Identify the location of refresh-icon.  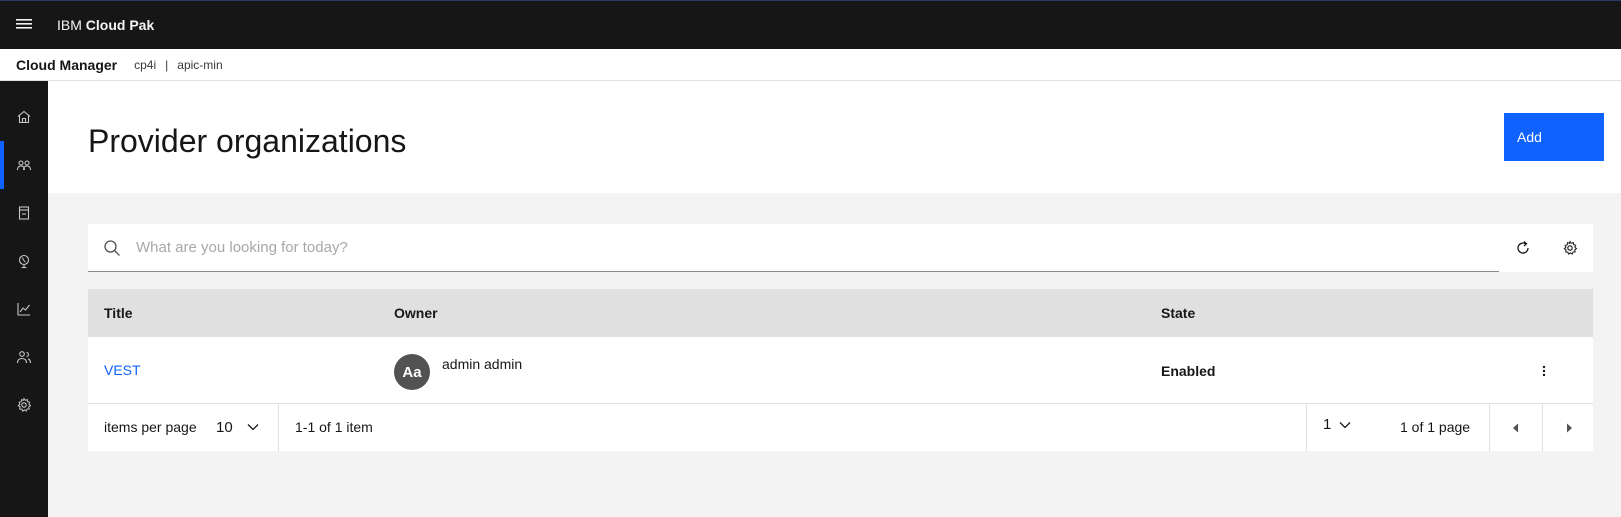
(1522, 247).